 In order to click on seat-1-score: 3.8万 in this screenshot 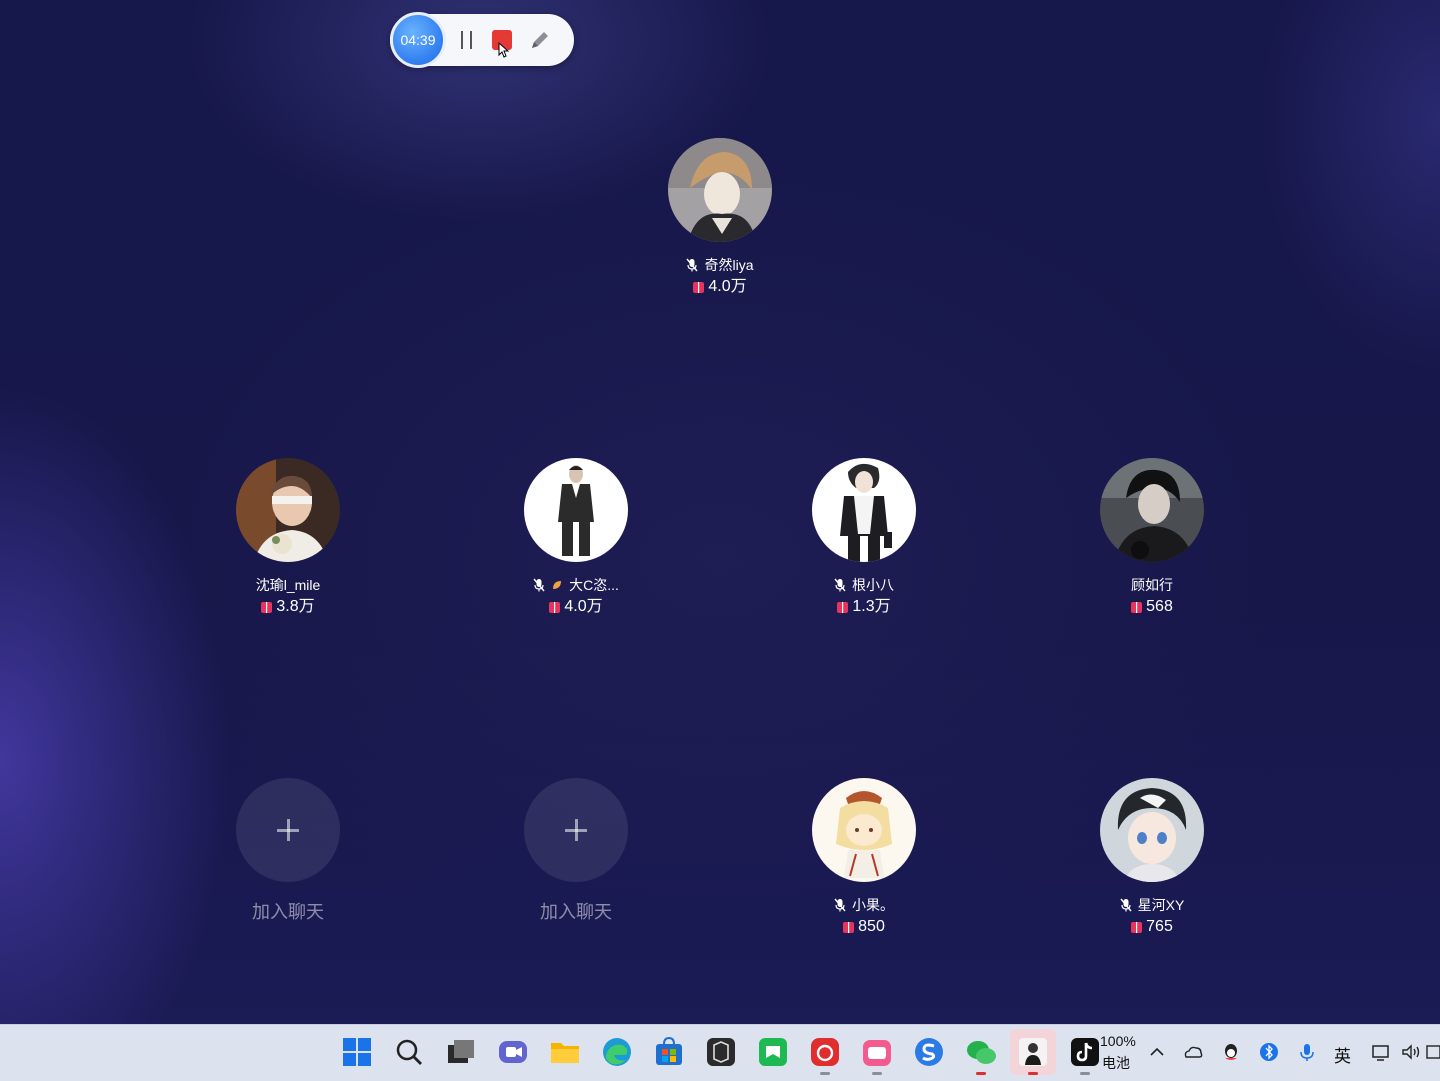, I will do `click(295, 606)`.